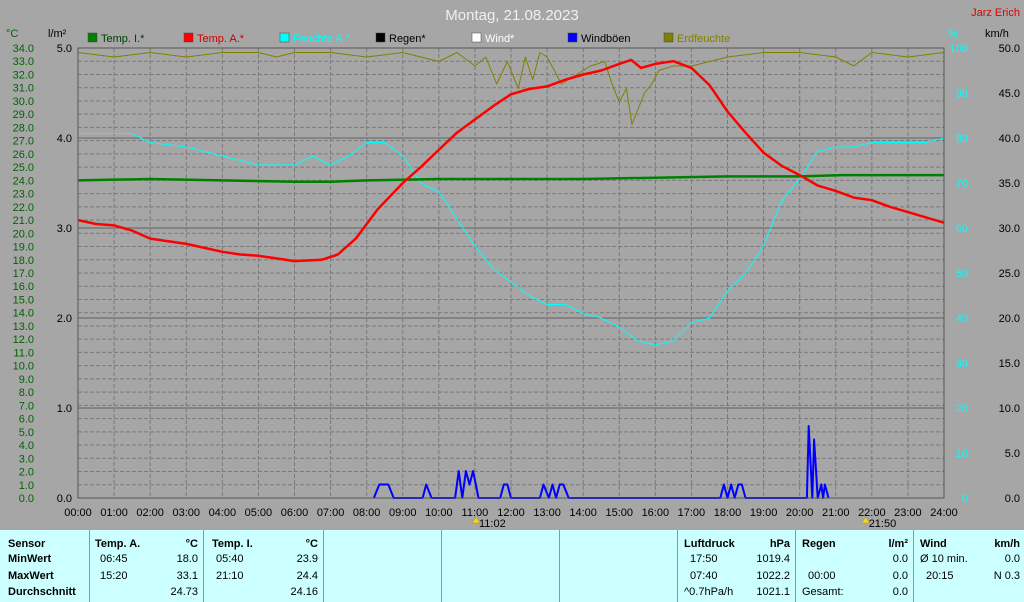  What do you see at coordinates (23, 62) in the screenshot?
I see `tick-label-temp: 33.0` at bounding box center [23, 62].